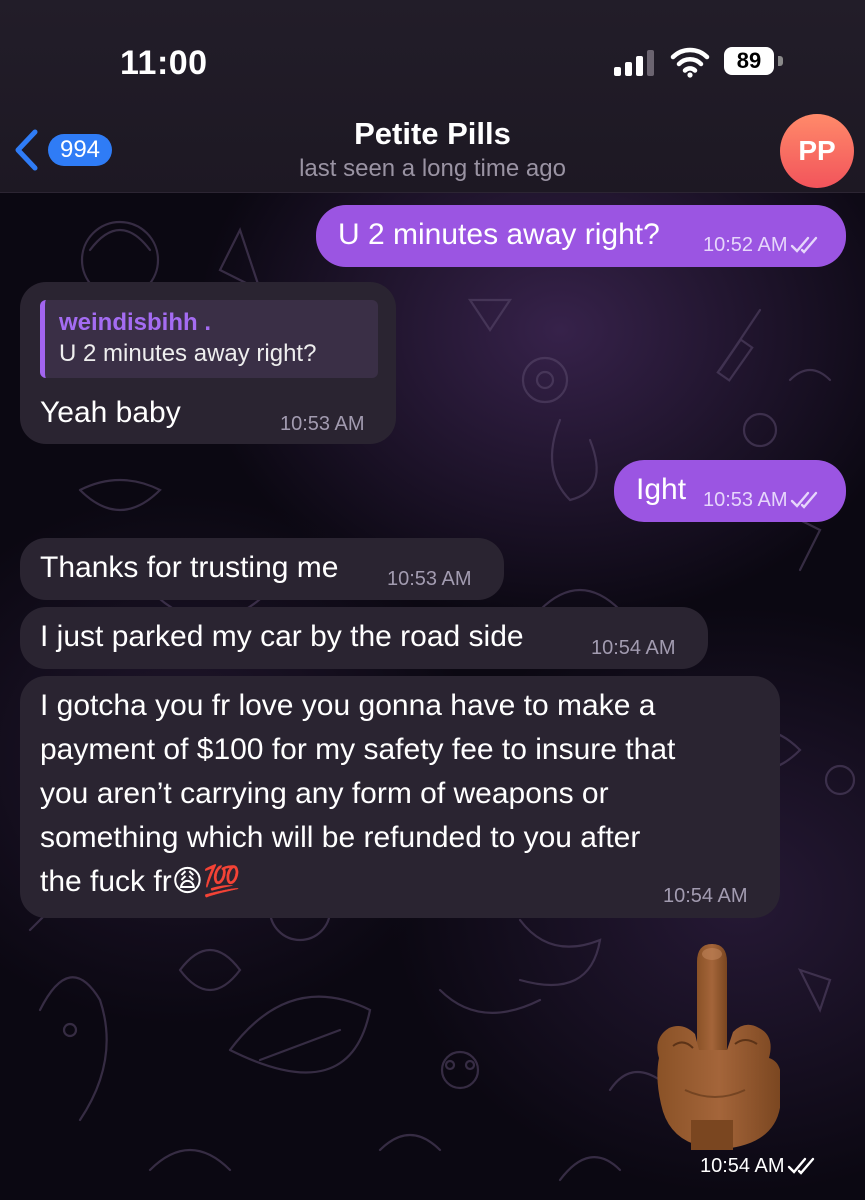 The image size is (865, 1200). I want to click on message-text: U 2 minutes away right?, so click(499, 234).